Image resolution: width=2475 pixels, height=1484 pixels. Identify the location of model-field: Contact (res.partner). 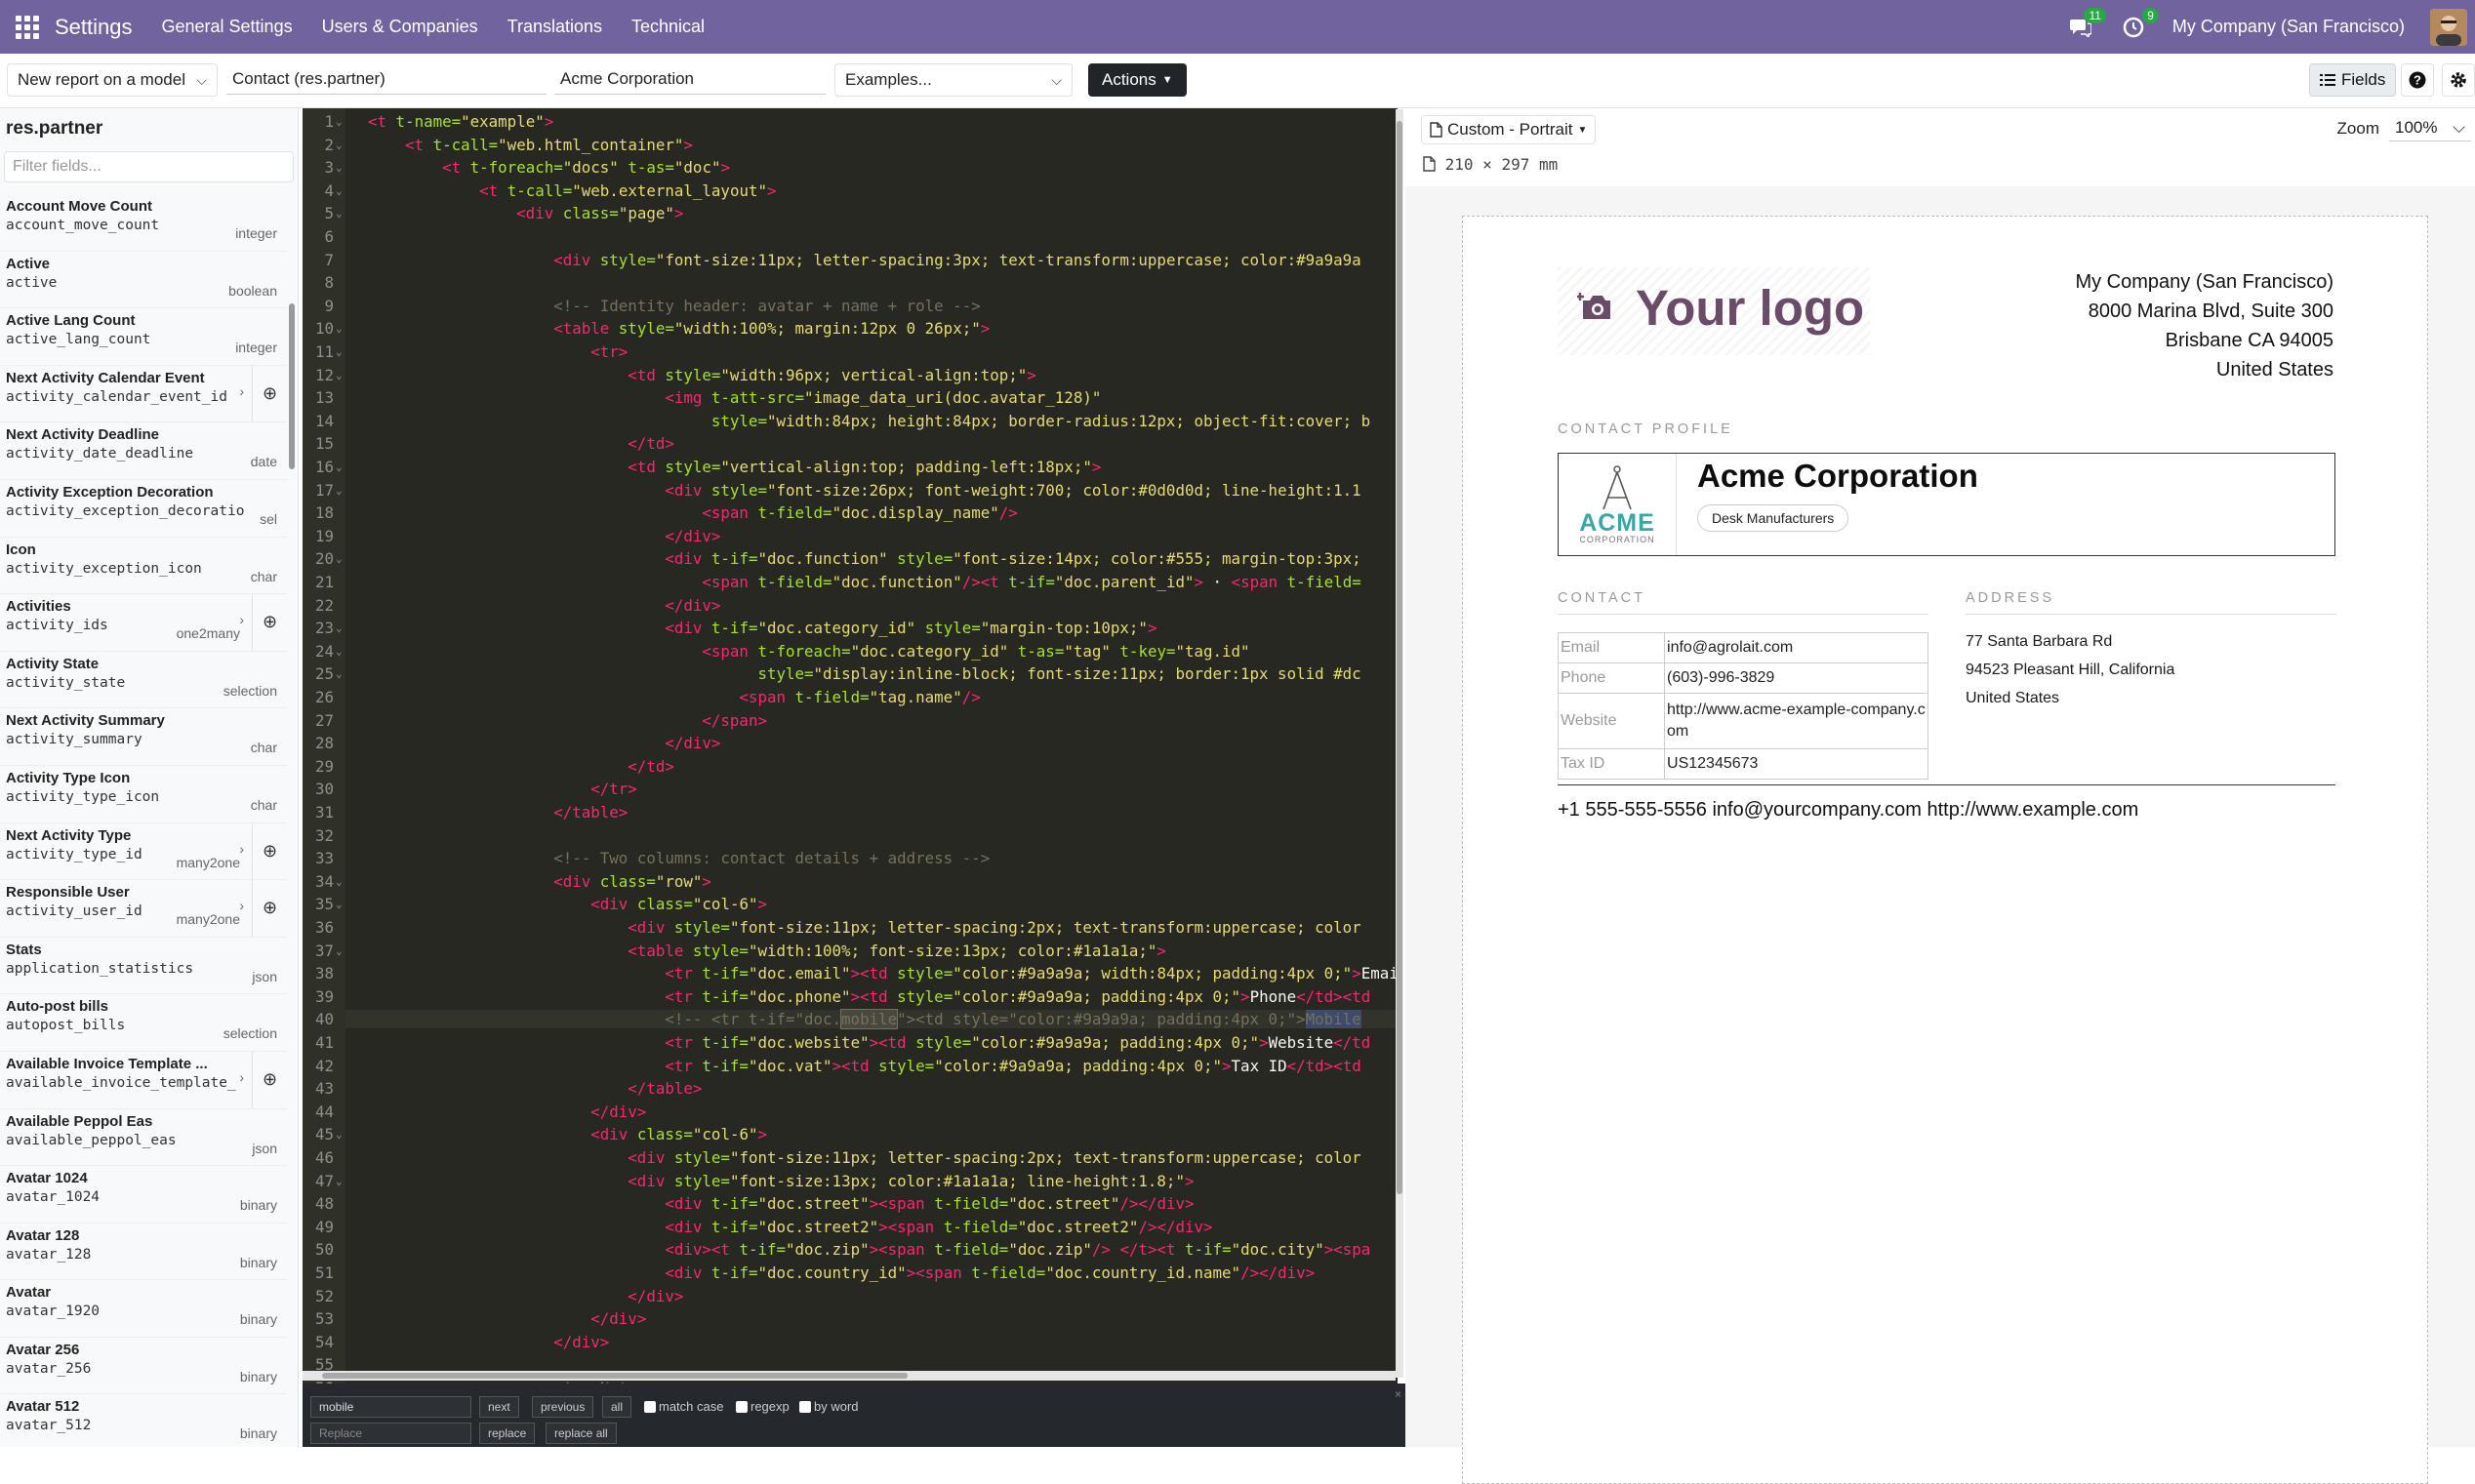
(386, 80).